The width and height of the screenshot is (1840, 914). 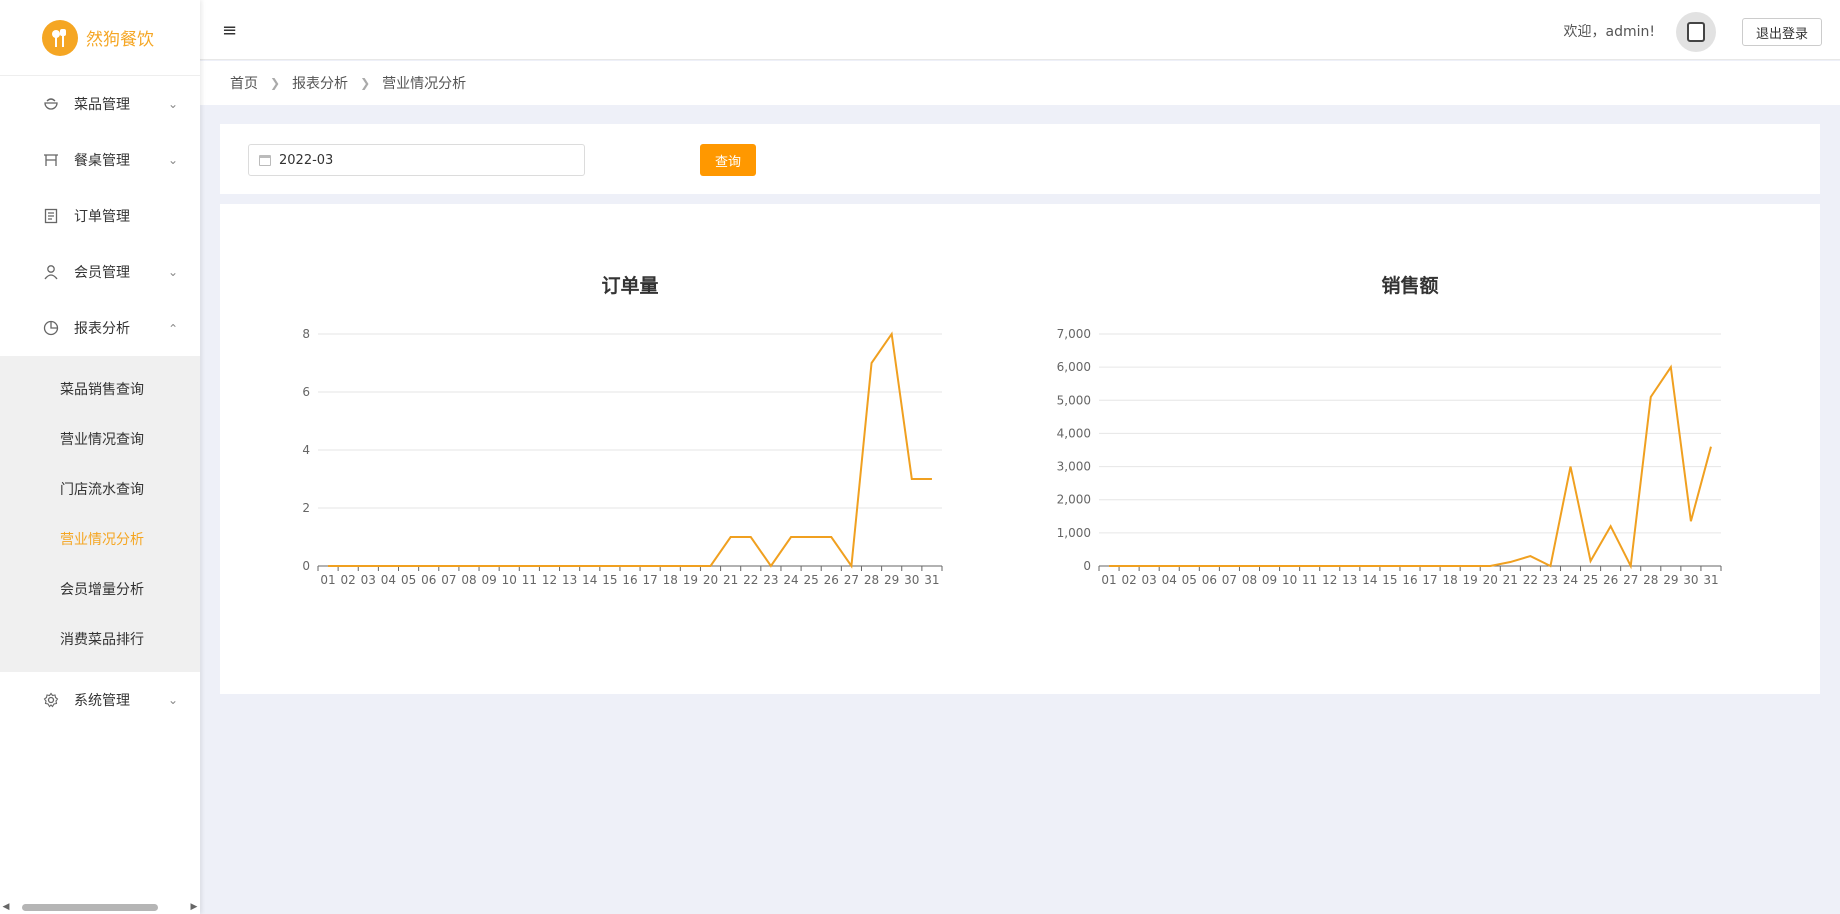 I want to click on sidebar-item-label: 会员管理, so click(x=102, y=273).